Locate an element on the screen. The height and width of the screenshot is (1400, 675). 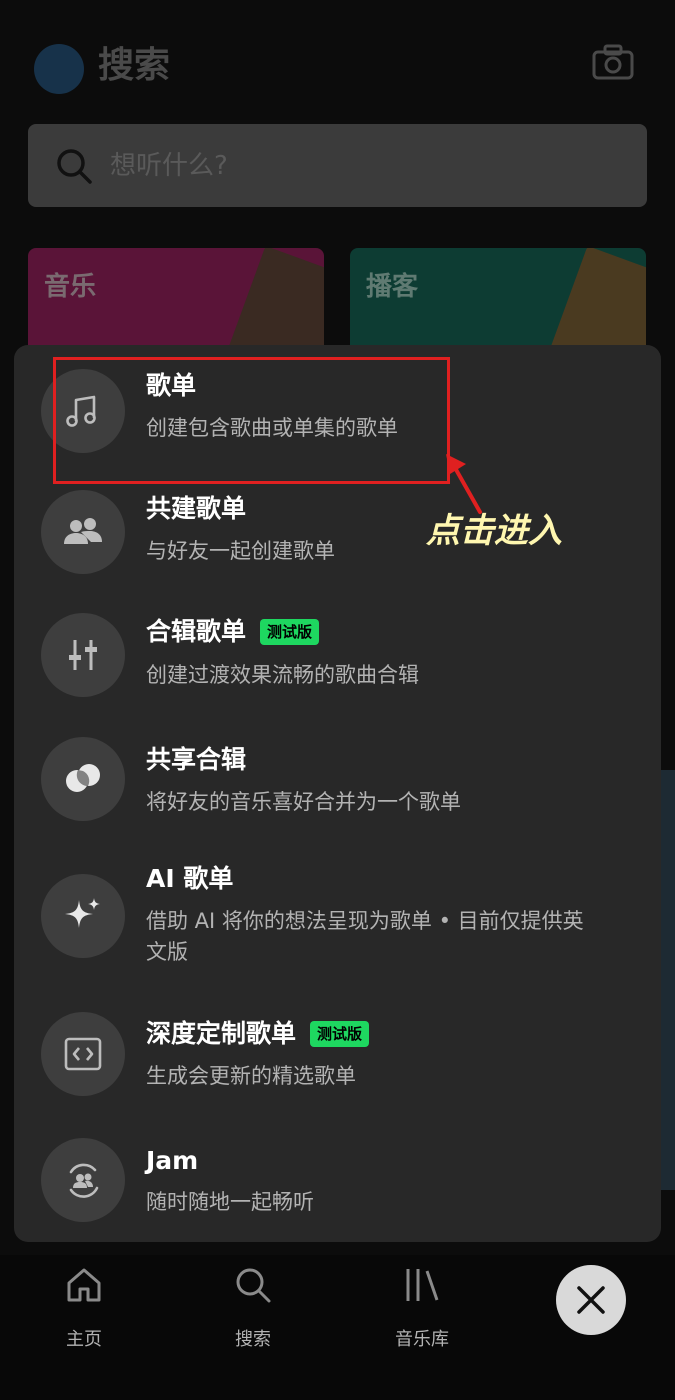
menu-item-title-text: 合辑歌单 is located at coordinates (196, 631).